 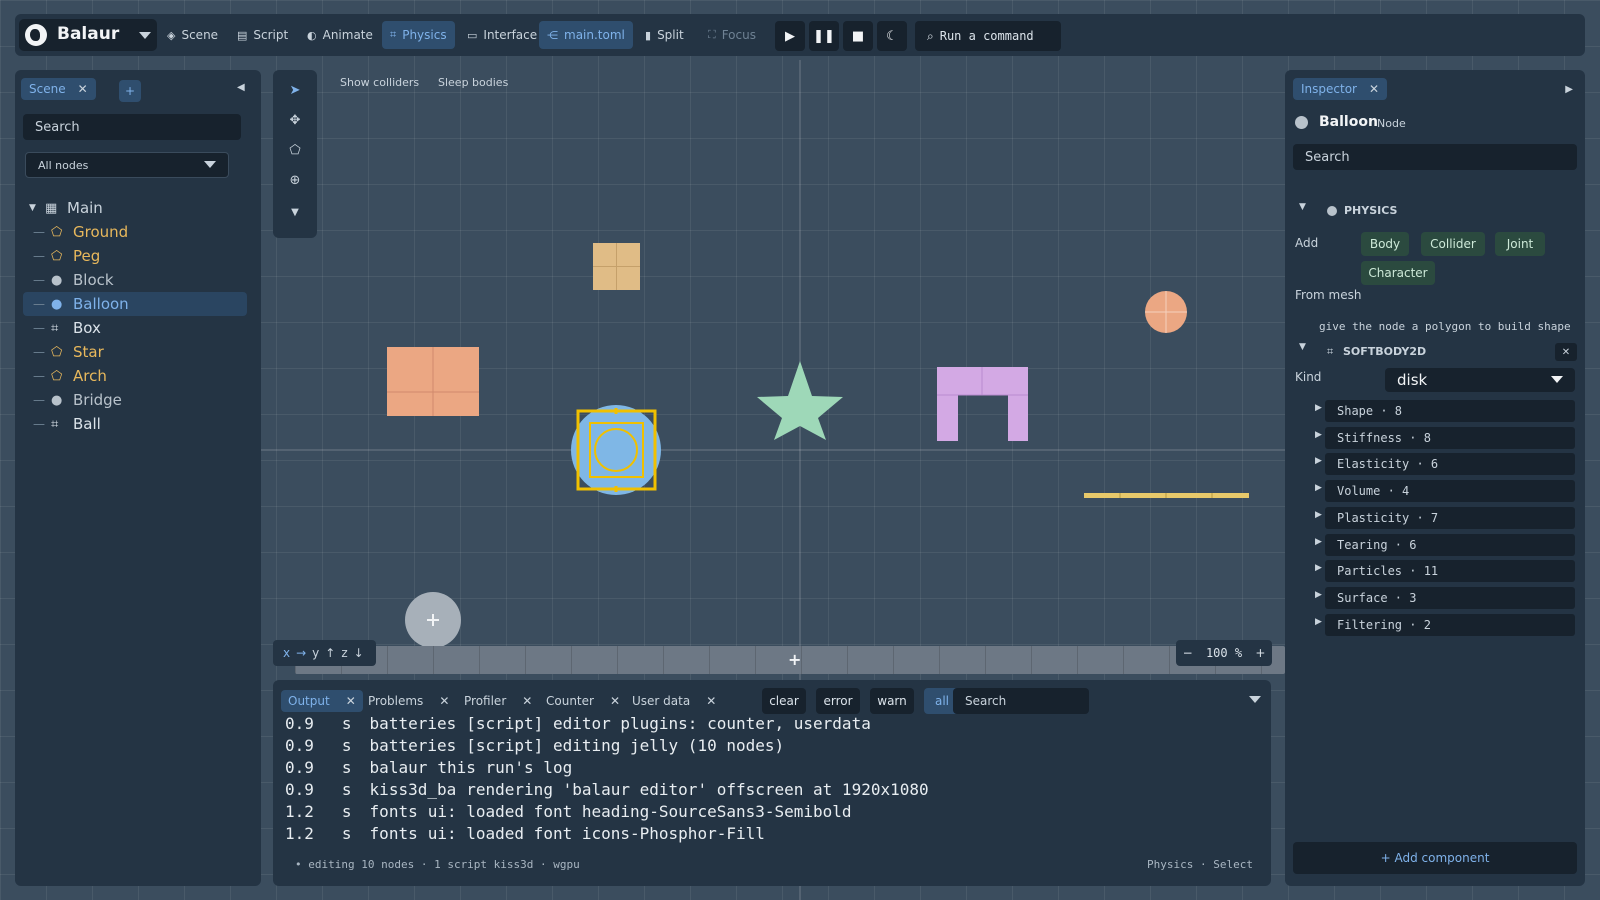 I want to click on tab-profiler: Profiler ✕, so click(x=498, y=701).